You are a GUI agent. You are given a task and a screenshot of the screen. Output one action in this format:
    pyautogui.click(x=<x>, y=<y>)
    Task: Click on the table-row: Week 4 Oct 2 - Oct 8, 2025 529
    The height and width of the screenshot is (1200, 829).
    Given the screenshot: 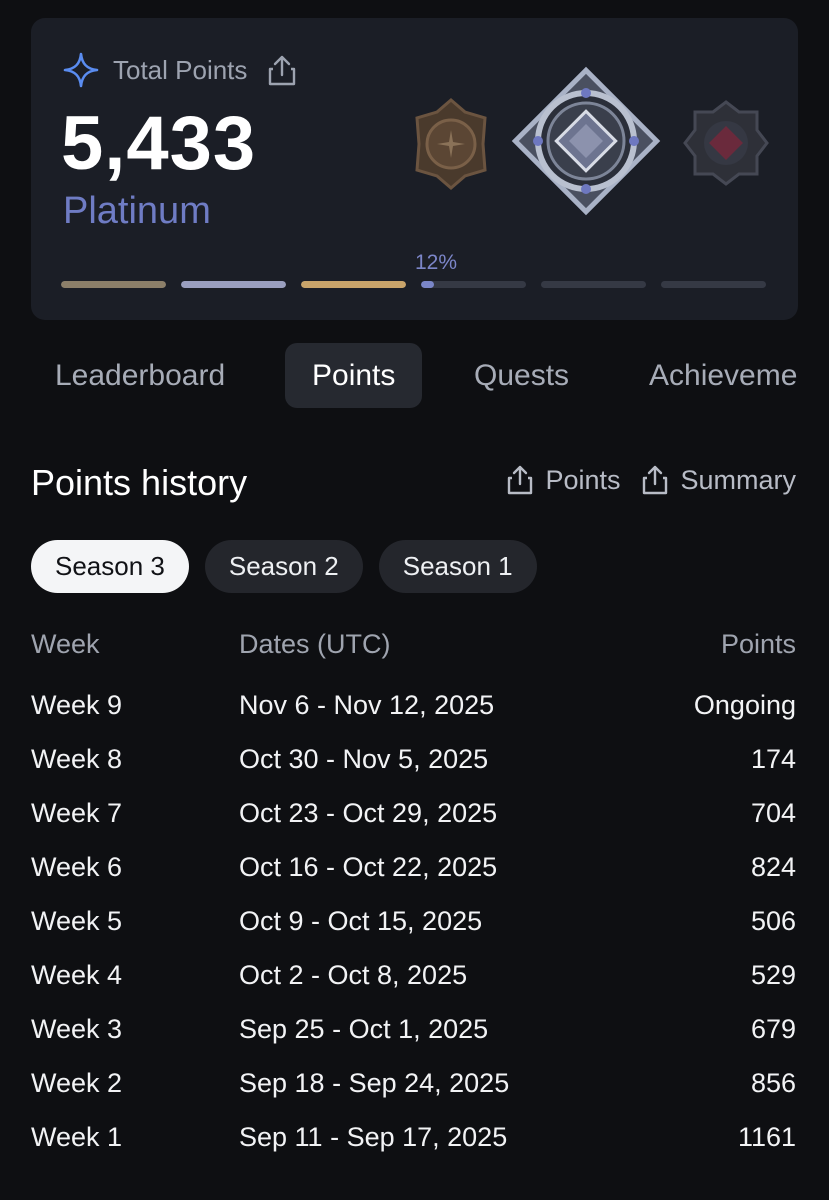 What is the action you would take?
    pyautogui.click(x=413, y=975)
    